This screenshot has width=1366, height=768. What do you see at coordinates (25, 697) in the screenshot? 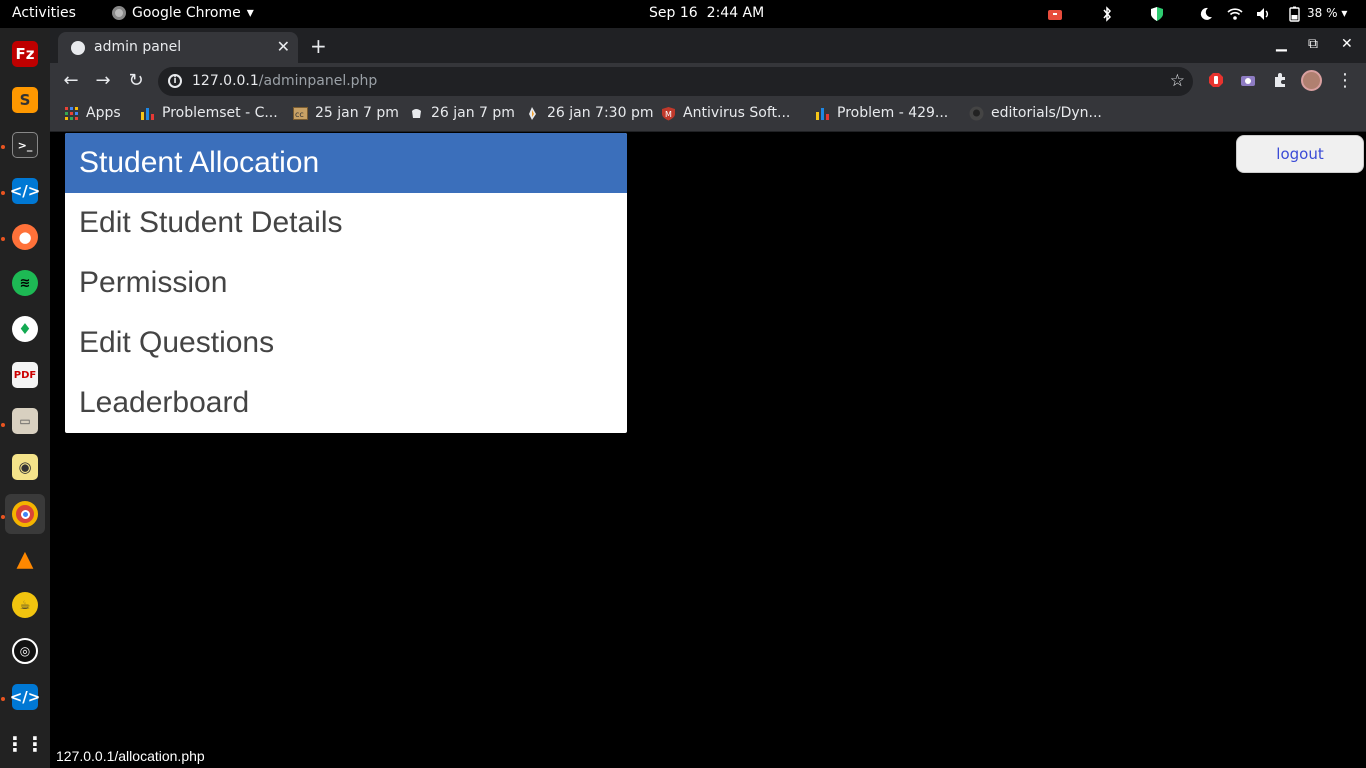
I see `vscode-launcher-2: </>` at bounding box center [25, 697].